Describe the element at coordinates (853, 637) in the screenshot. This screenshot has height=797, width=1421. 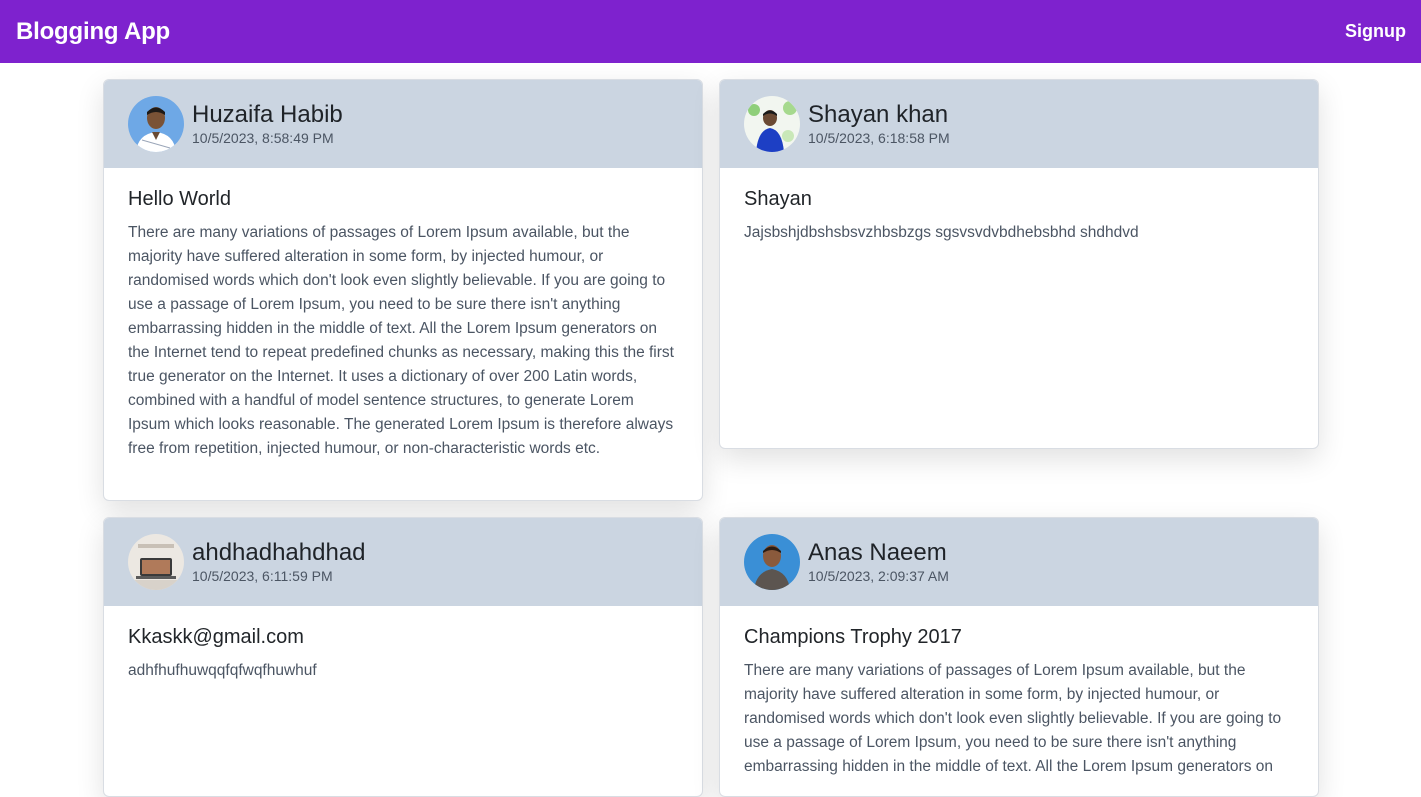
I see `post-title: Champions Trophy 2017` at that location.